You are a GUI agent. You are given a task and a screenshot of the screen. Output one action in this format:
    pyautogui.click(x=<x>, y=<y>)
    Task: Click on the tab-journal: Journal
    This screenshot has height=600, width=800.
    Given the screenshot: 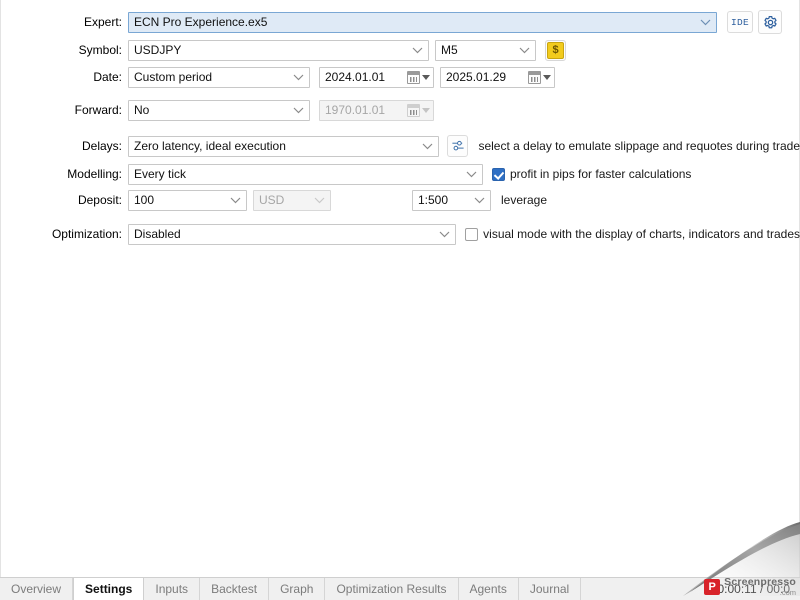 What is the action you would take?
    pyautogui.click(x=550, y=589)
    